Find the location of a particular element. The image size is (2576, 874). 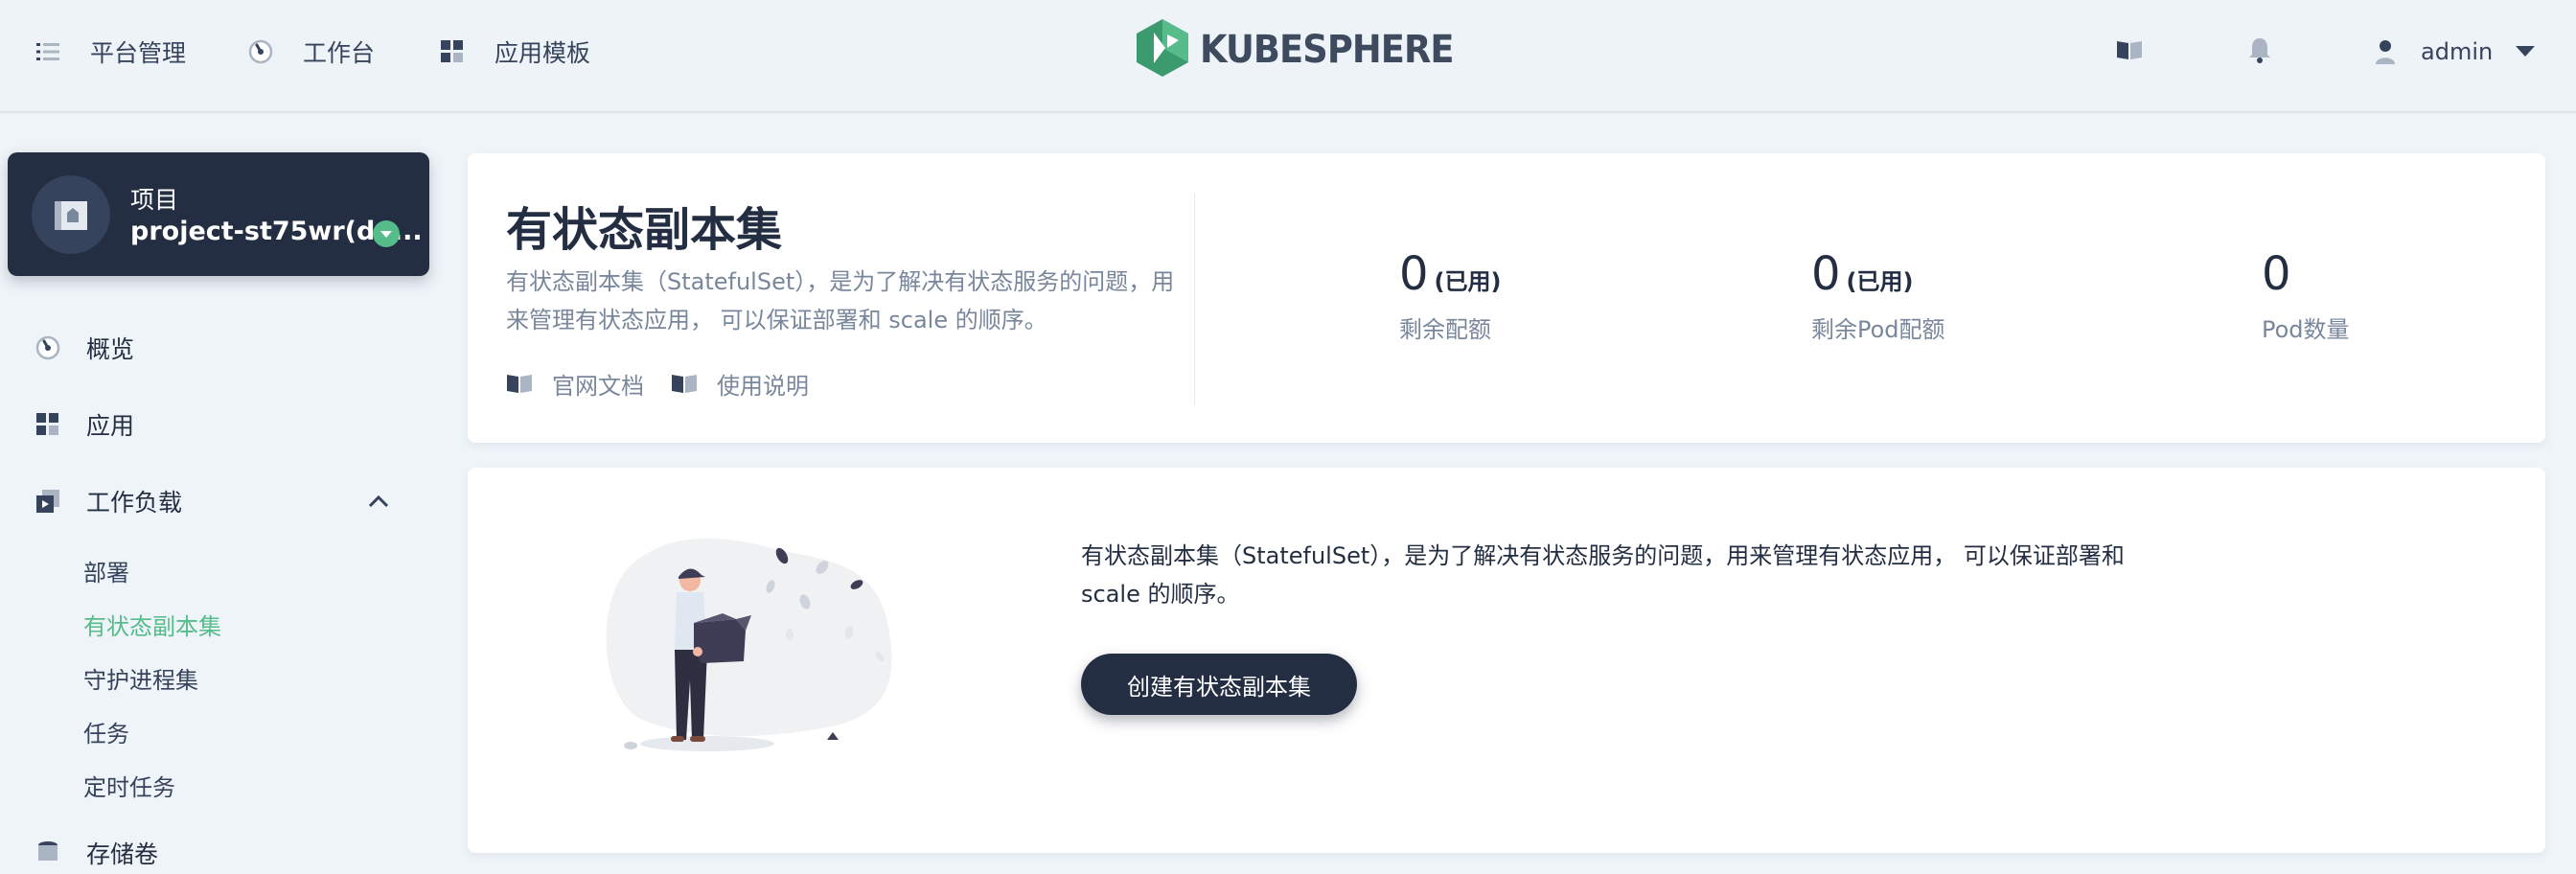

create-statefulset-button: 创建有状态副本集 is located at coordinates (1219, 684).